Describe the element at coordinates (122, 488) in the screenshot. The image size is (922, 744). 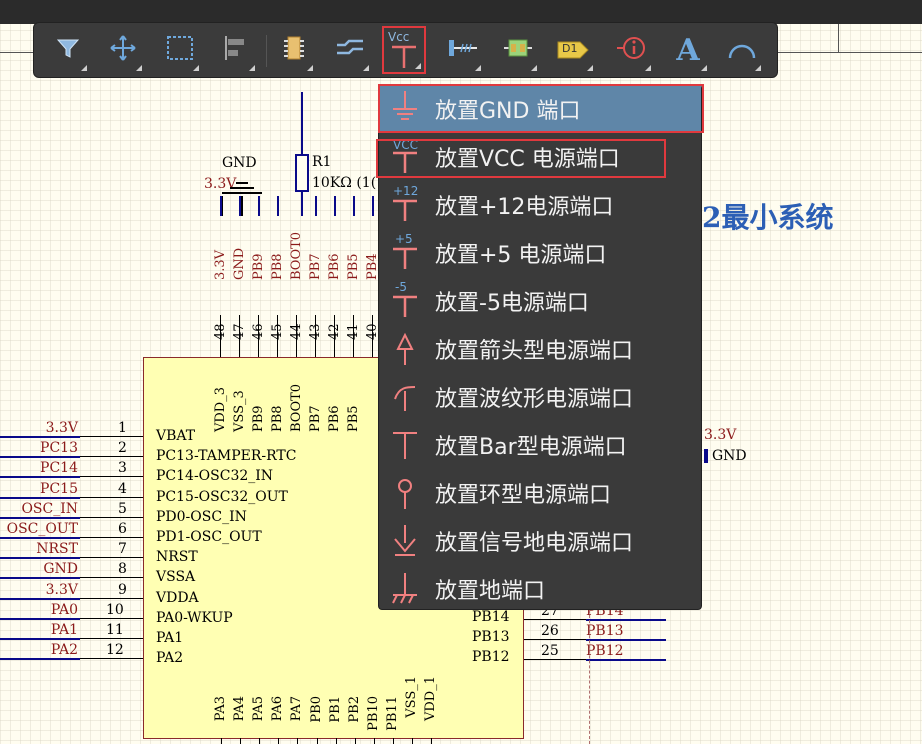
I see `left-pin-number: 4` at that location.